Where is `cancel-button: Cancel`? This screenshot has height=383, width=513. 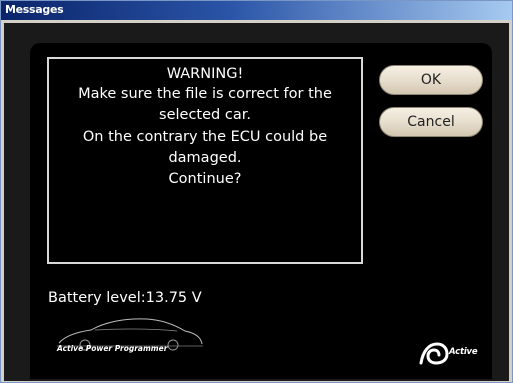 cancel-button: Cancel is located at coordinates (431, 122).